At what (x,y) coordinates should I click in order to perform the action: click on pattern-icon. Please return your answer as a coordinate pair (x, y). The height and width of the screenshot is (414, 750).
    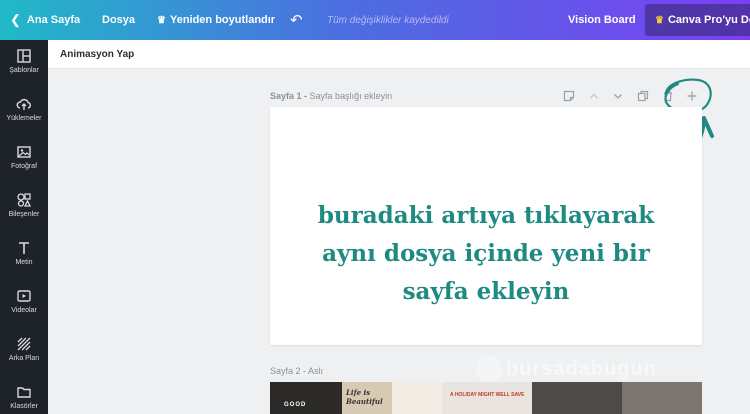
    Looking at the image, I should click on (24, 344).